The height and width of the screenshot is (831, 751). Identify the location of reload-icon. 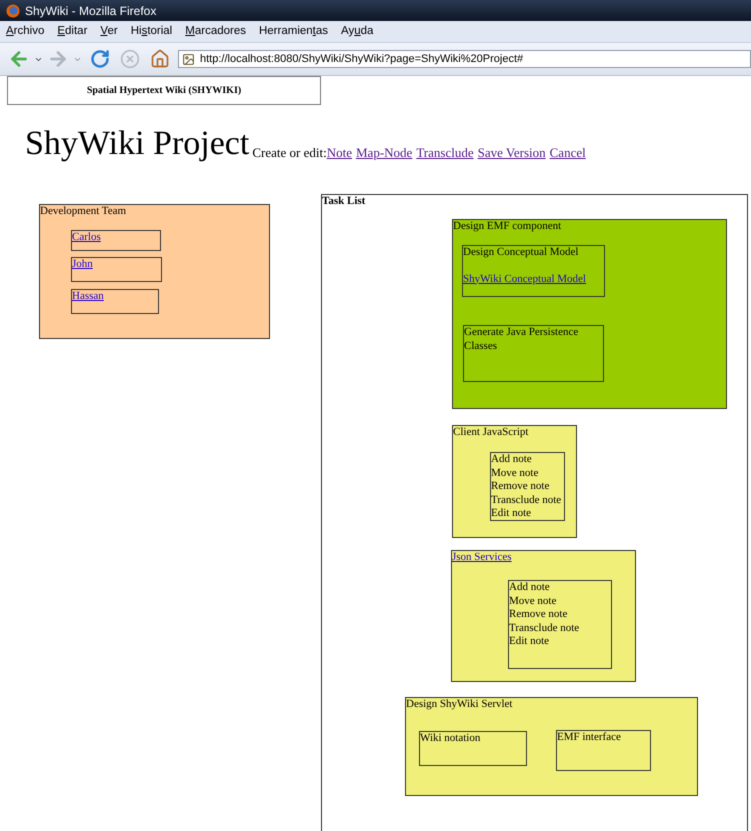
(100, 59).